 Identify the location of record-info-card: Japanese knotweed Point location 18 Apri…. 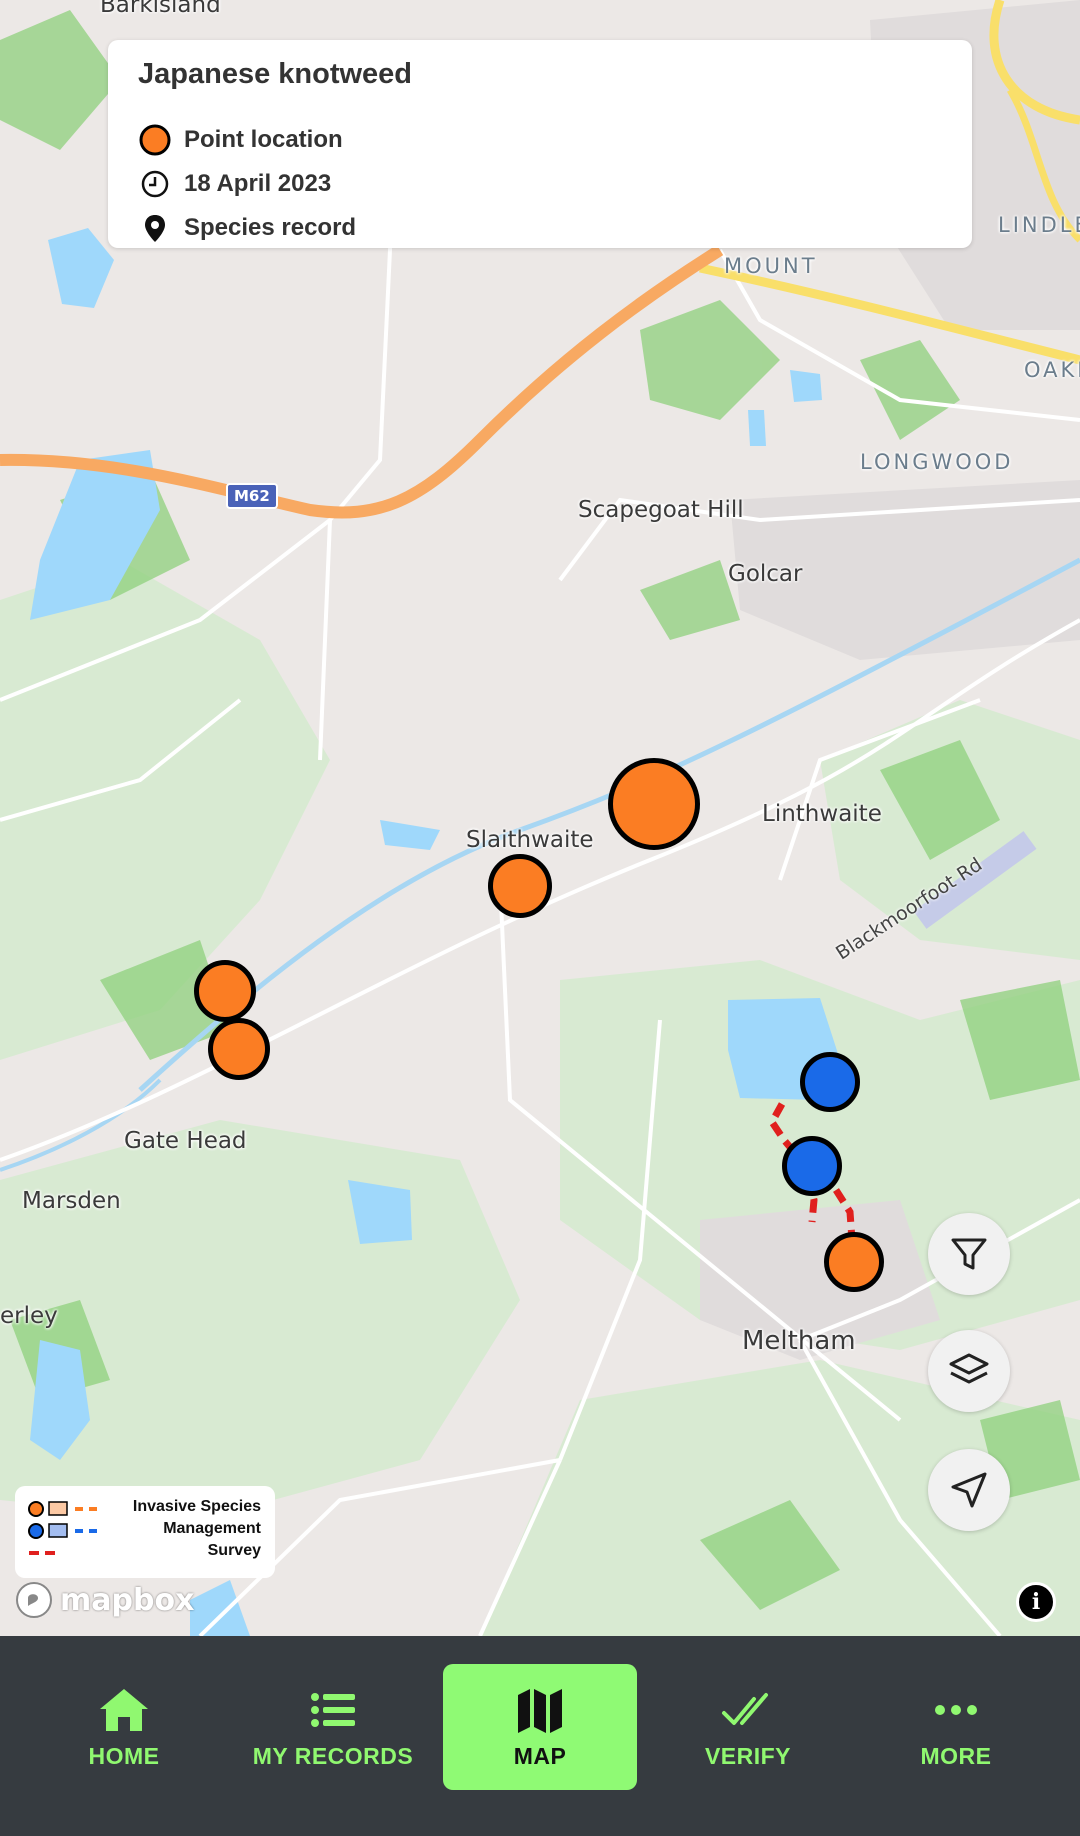
(540, 144).